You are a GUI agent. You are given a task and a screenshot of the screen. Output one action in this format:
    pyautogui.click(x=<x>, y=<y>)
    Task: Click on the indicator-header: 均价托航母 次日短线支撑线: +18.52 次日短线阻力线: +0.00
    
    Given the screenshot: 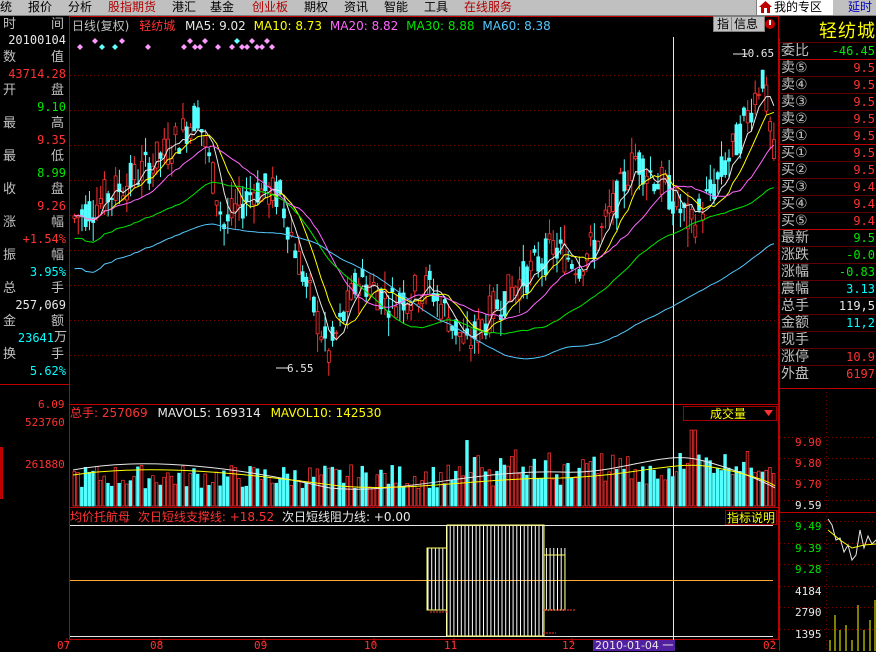 What is the action you would take?
    pyautogui.click(x=240, y=517)
    